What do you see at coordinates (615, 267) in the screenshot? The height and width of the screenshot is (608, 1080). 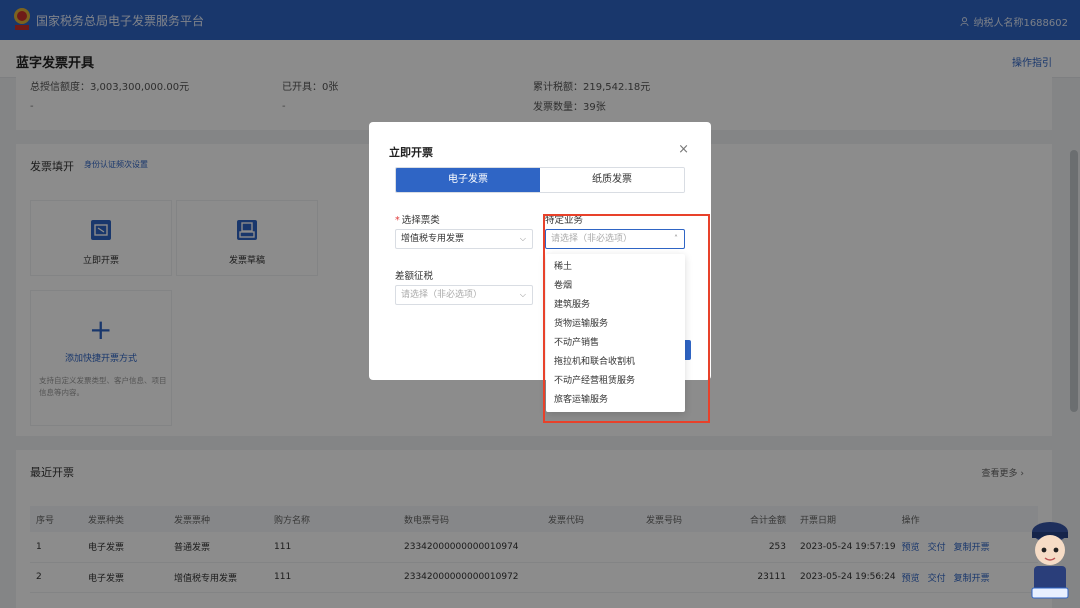 I see `dropdown-option: 稀土` at bounding box center [615, 267].